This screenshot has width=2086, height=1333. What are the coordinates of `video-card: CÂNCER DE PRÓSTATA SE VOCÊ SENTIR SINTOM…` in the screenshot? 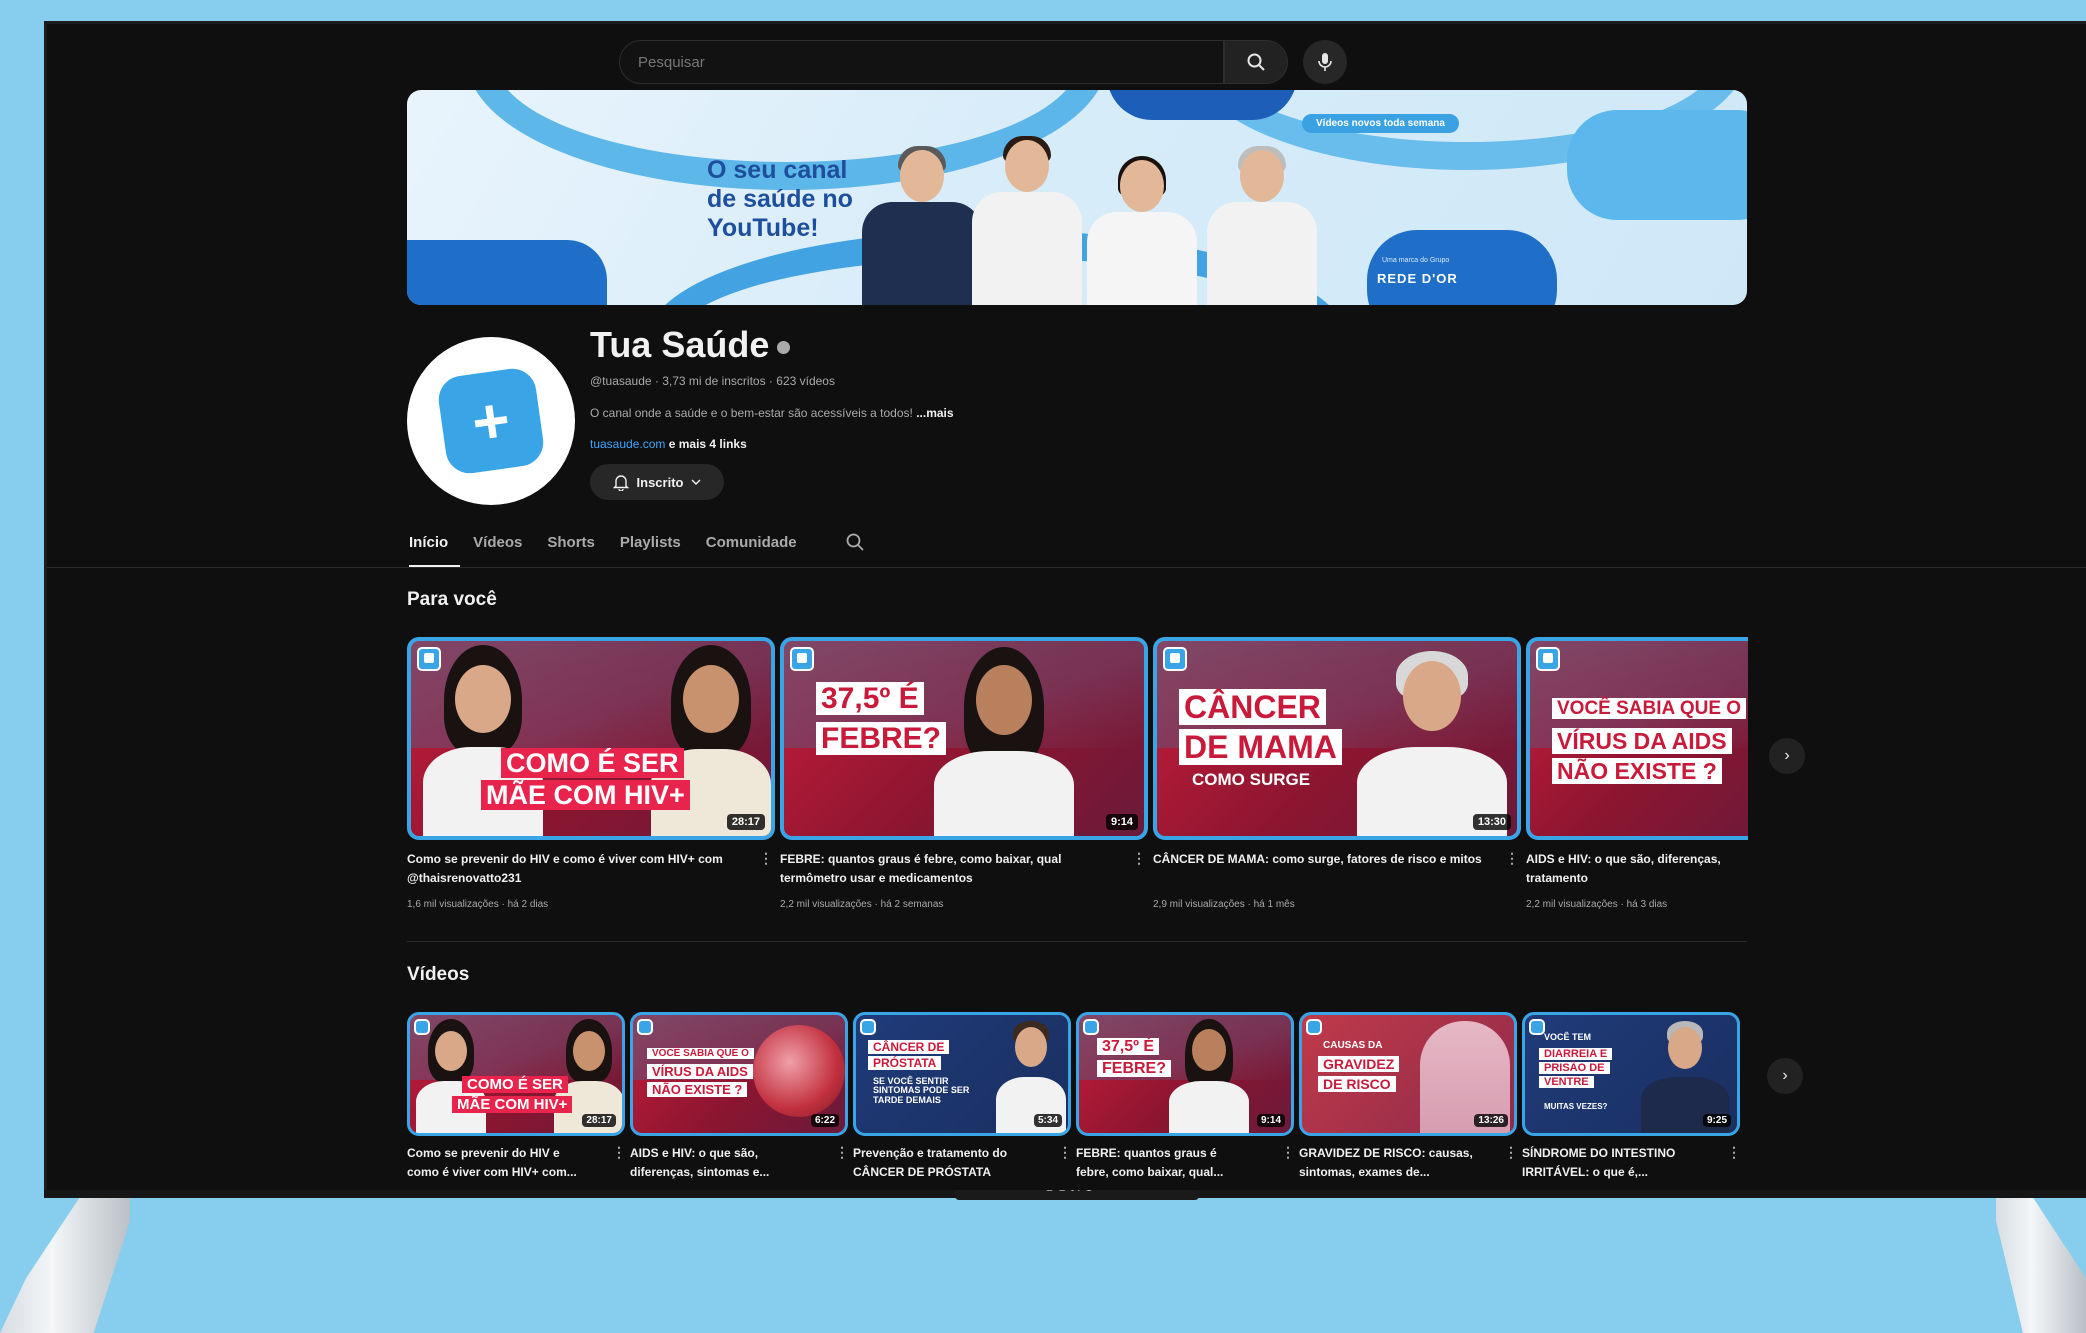 It's located at (962, 1101).